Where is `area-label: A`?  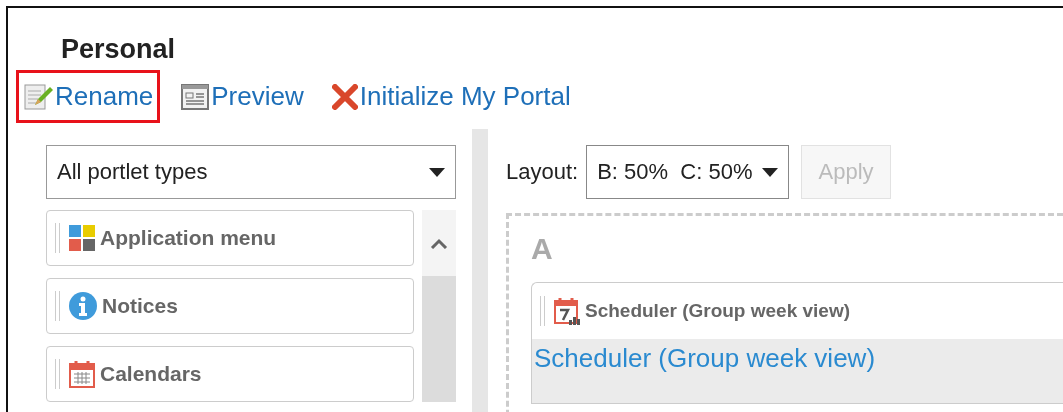 area-label: A is located at coordinates (542, 249).